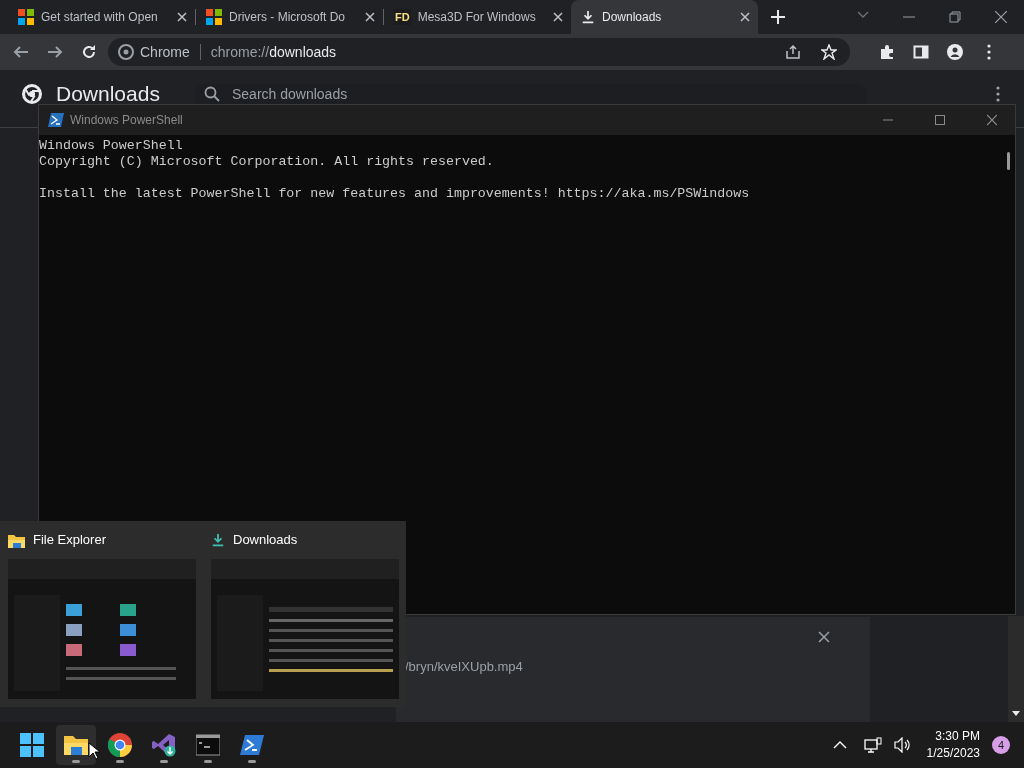  What do you see at coordinates (108, 94) in the screenshot?
I see `page-title: Downloads` at bounding box center [108, 94].